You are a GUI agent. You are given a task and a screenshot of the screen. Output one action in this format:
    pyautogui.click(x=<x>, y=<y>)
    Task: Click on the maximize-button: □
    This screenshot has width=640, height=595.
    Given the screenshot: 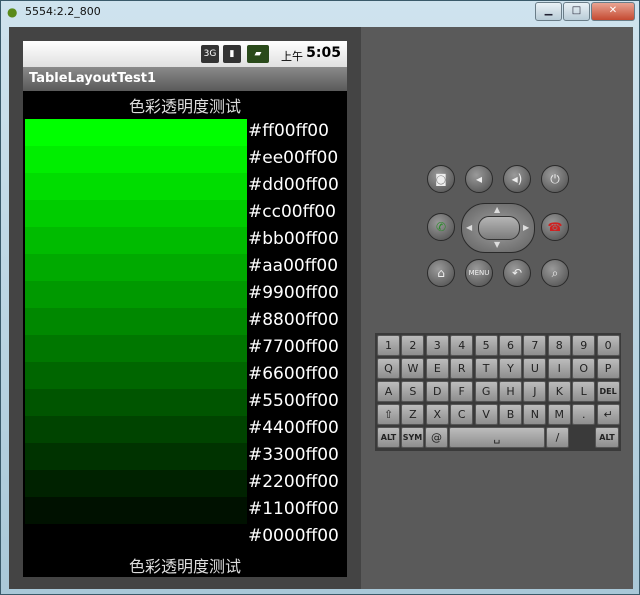 What is the action you would take?
    pyautogui.click(x=576, y=11)
    